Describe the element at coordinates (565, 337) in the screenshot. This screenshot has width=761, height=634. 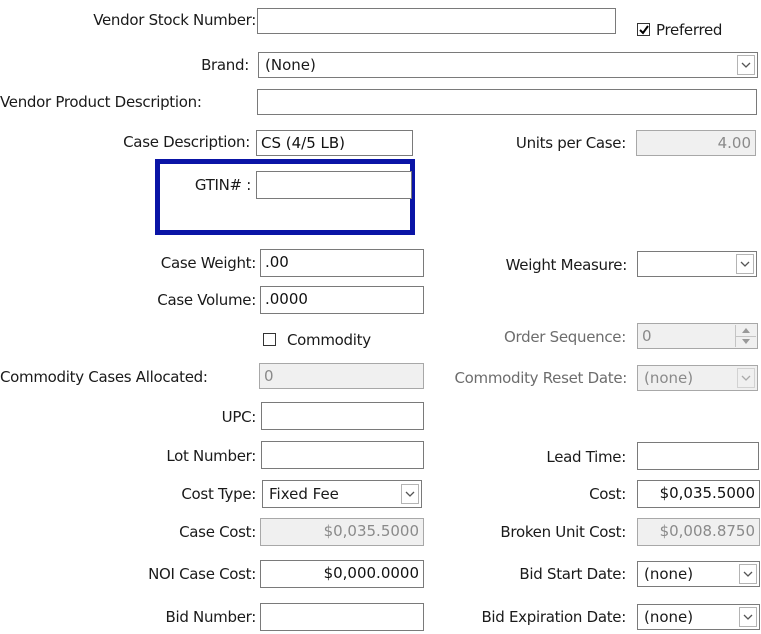
I see `order-sequence-label: Order Sequence:` at that location.